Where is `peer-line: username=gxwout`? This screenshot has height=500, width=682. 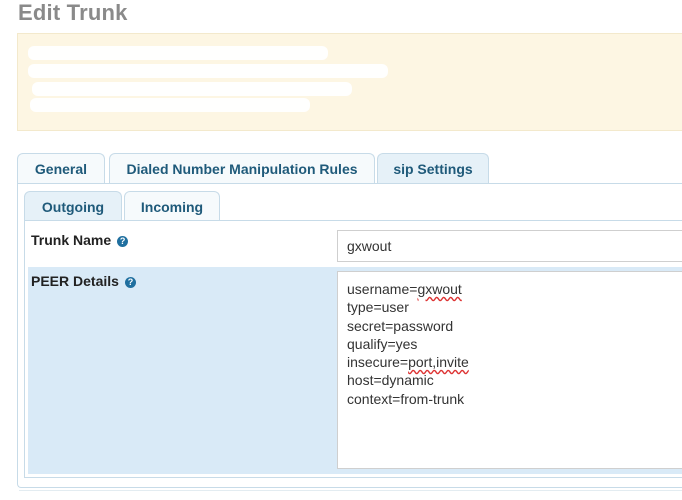 peer-line: username=gxwout is located at coordinates (404, 289).